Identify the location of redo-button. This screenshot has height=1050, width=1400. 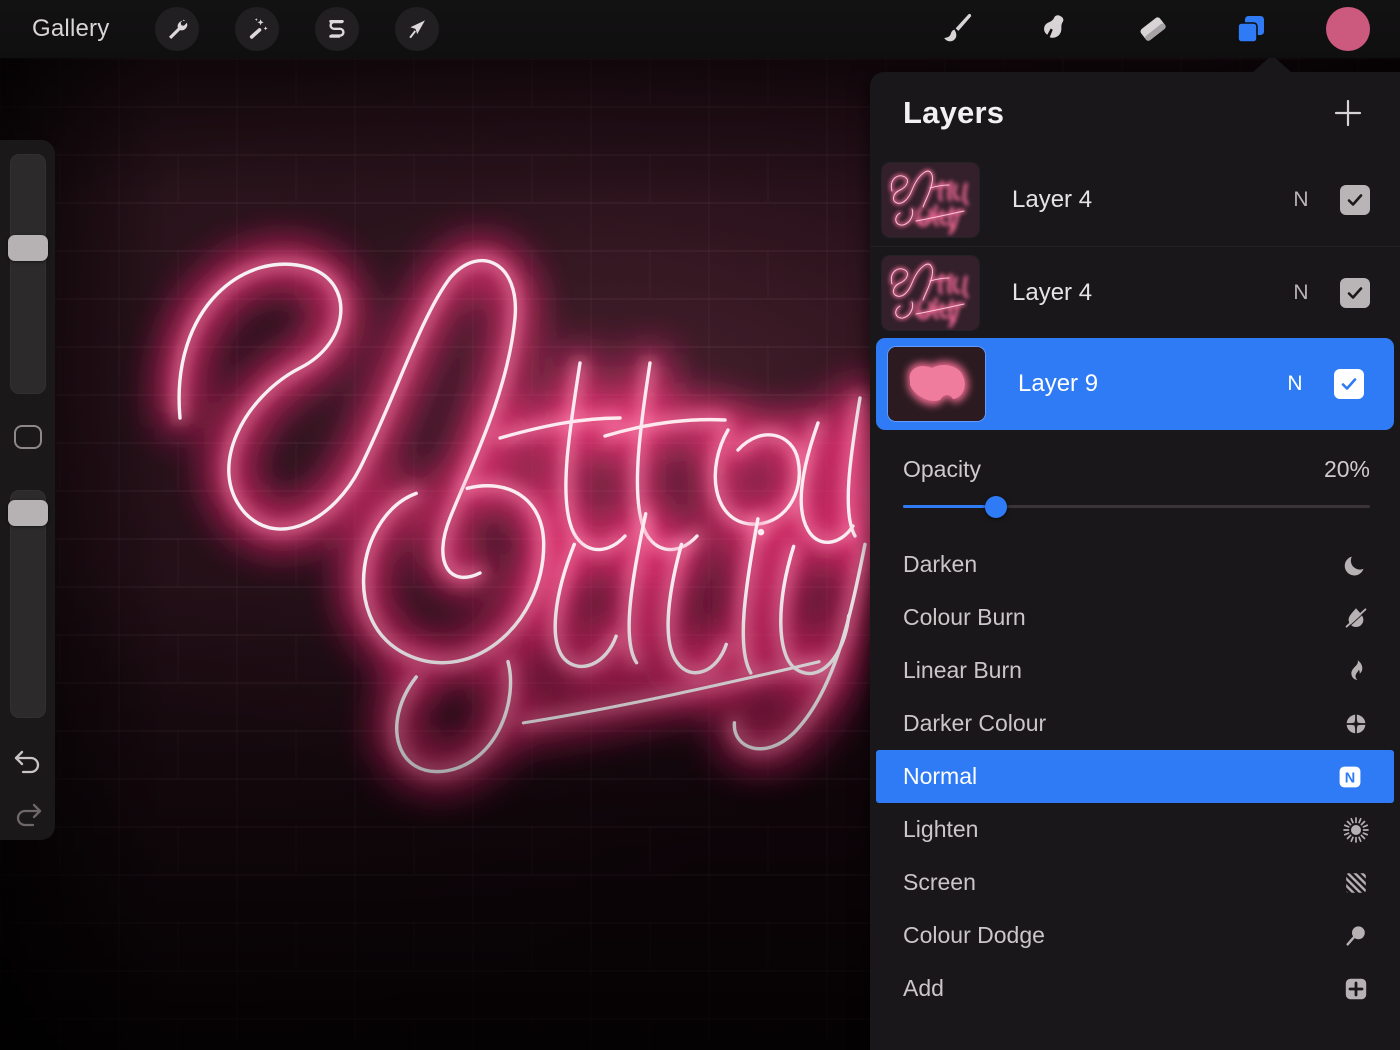
(28, 814).